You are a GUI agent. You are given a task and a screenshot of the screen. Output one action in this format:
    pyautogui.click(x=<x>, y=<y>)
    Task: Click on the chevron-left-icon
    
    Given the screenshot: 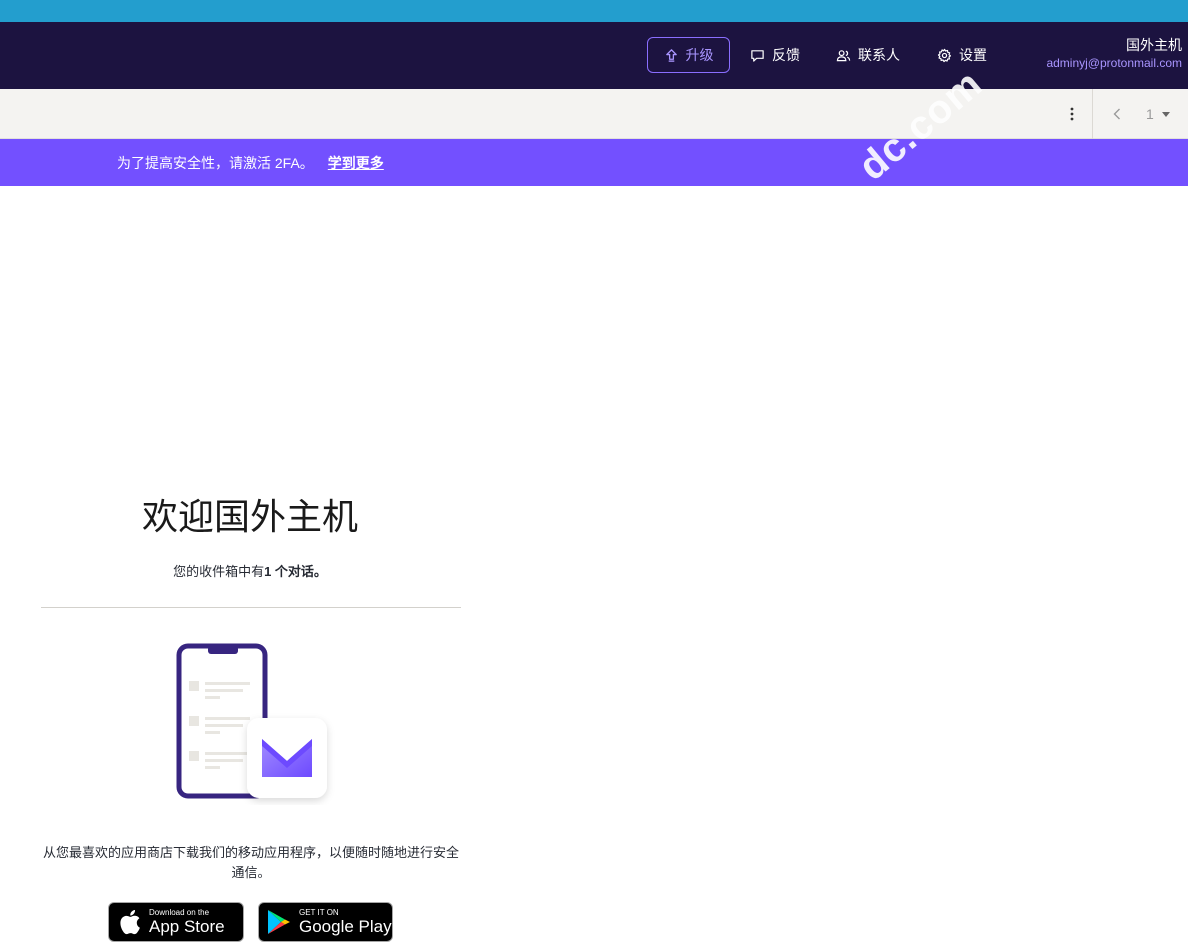 What is the action you would take?
    pyautogui.click(x=1116, y=114)
    